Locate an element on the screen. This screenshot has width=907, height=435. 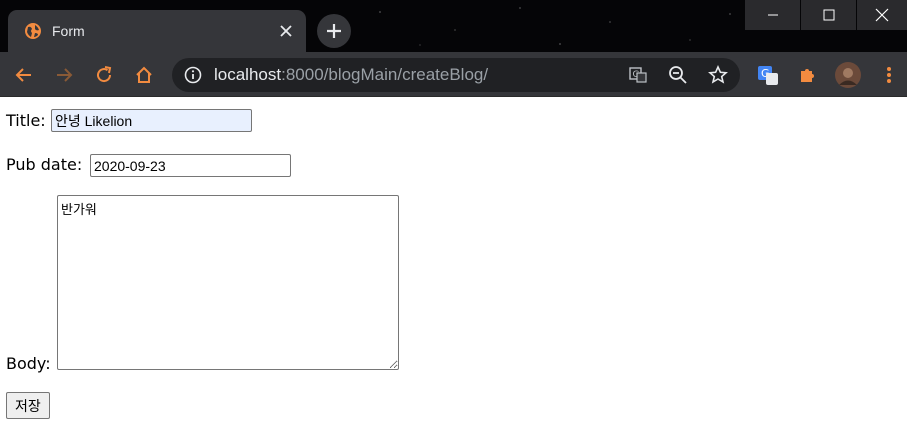
save-button: 저장 is located at coordinates (28, 405).